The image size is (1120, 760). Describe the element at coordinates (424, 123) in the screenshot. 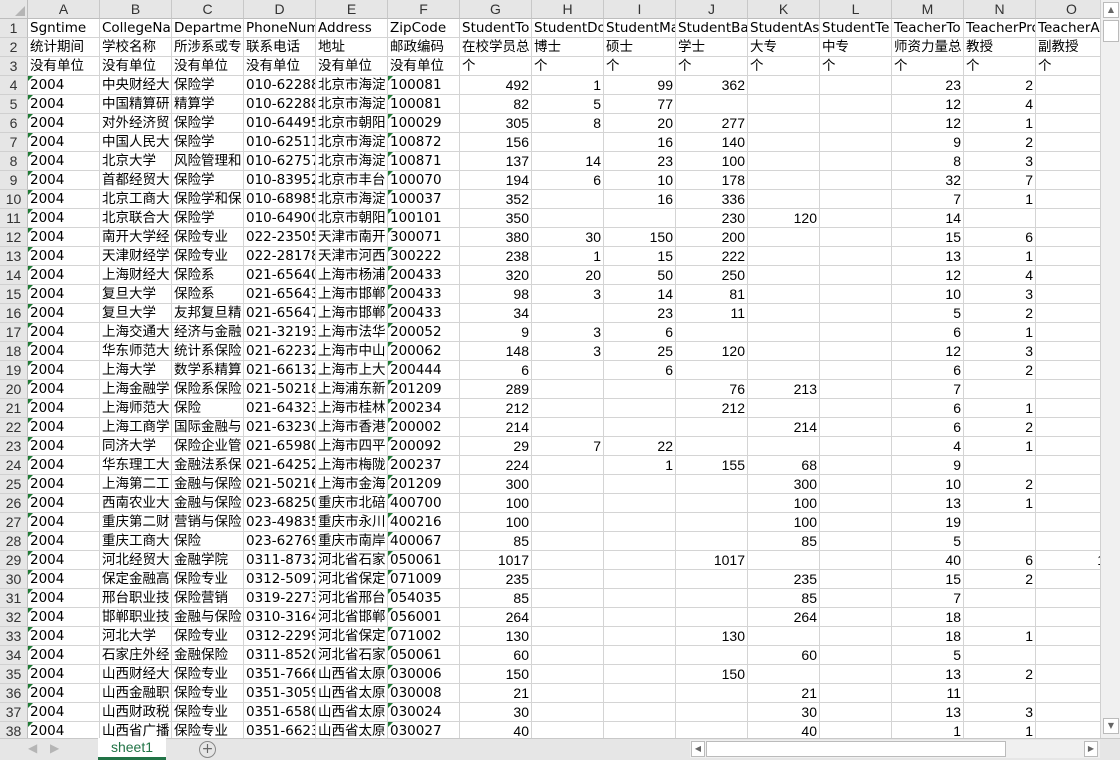

I see `table-cell: 100029` at that location.